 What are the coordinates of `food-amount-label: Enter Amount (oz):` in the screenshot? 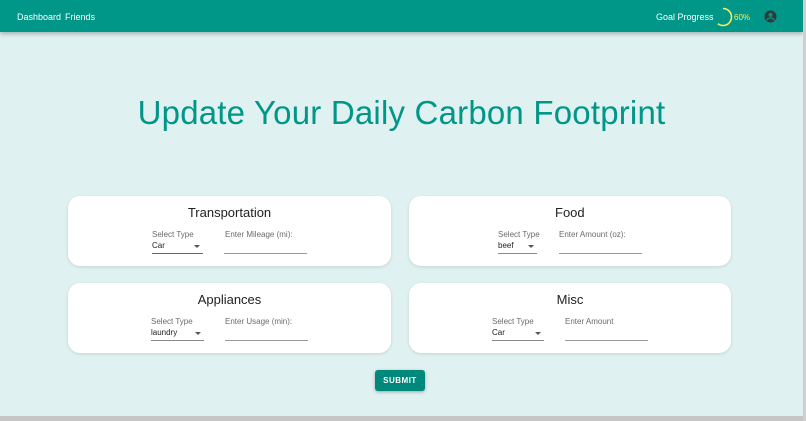 It's located at (592, 234).